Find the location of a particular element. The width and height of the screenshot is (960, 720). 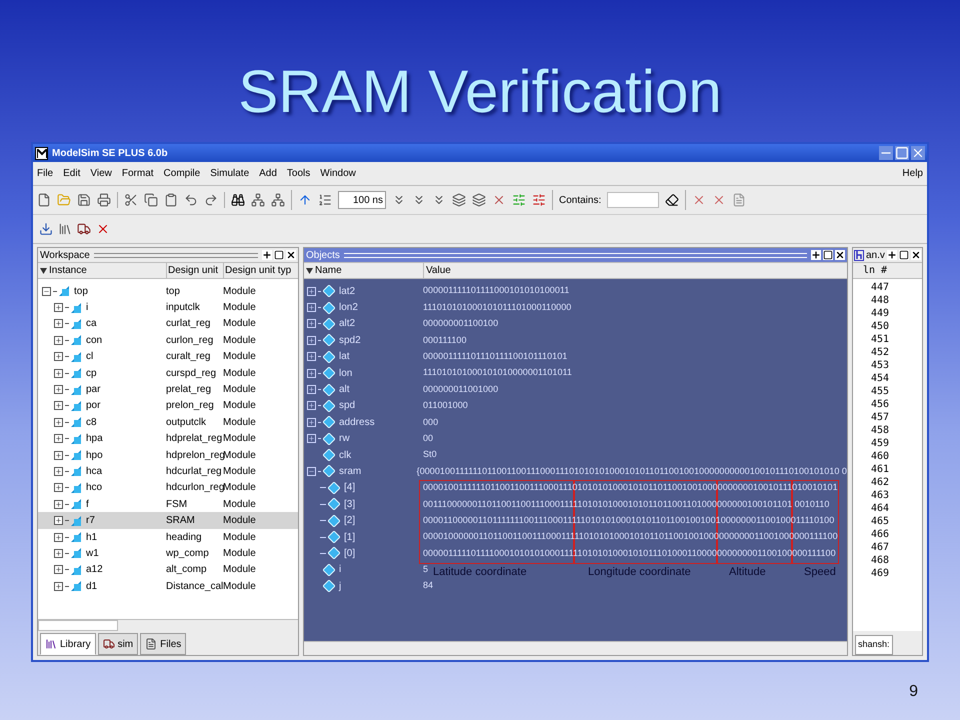

instance-row: d1 Distance_calModule is located at coordinates (168, 586).